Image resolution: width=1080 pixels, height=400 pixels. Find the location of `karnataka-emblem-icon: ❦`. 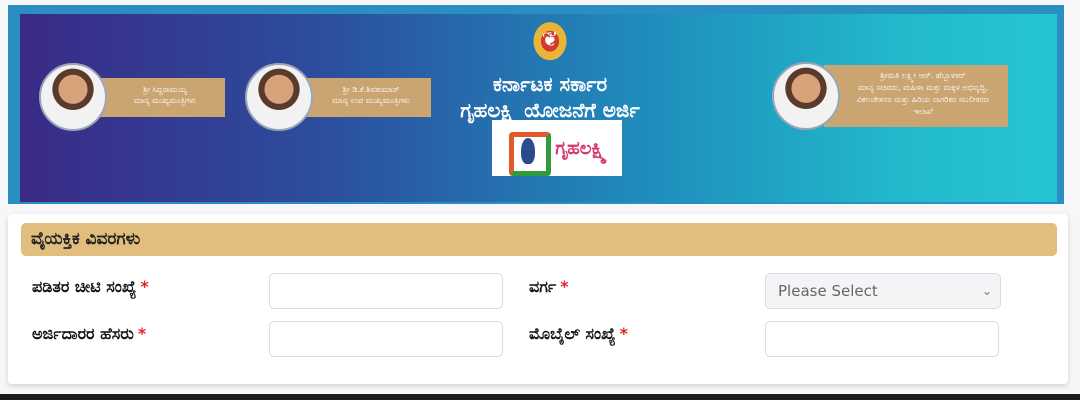

karnataka-emblem-icon: ❦ is located at coordinates (550, 39).